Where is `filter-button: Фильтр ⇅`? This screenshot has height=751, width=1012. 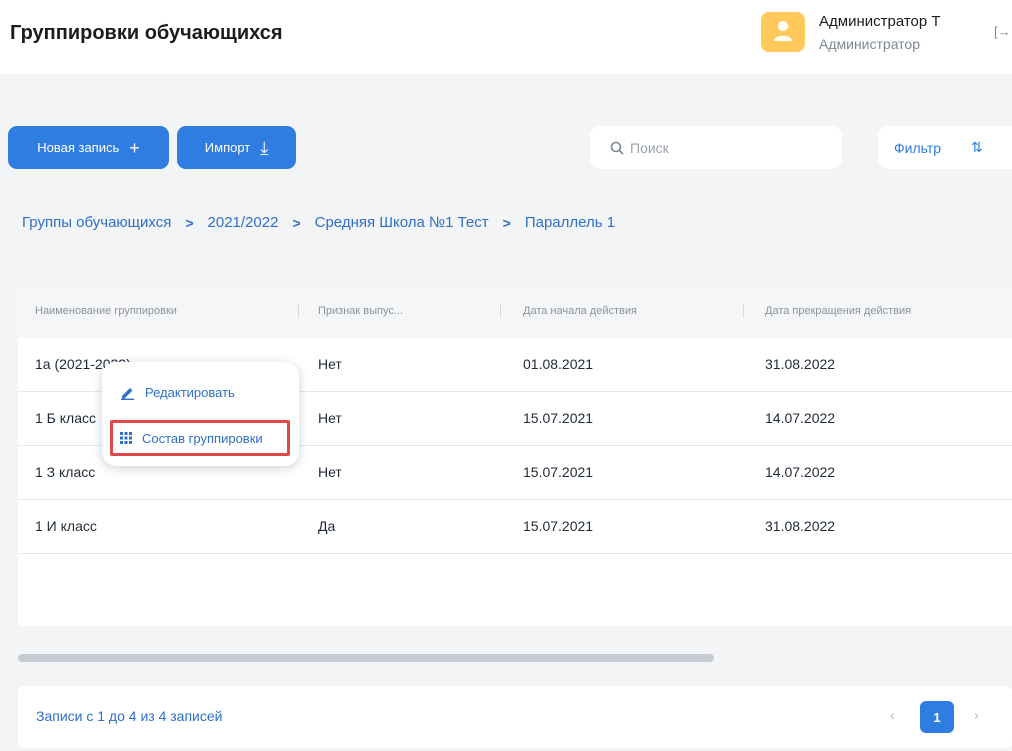
filter-button: Фильтр ⇅ is located at coordinates (945, 147).